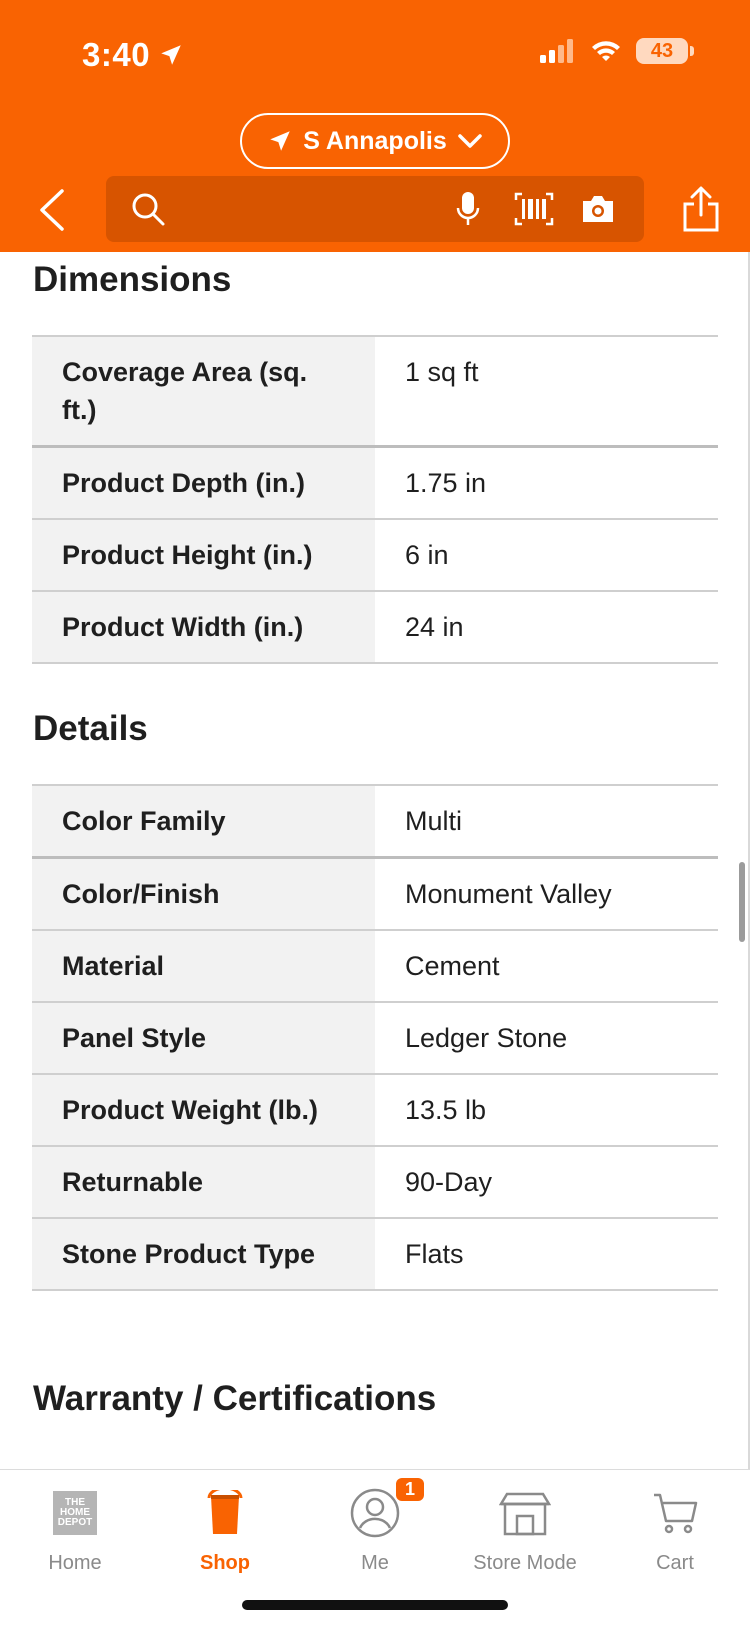 This screenshot has height=1626, width=750. Describe the element at coordinates (387, 1510) in the screenshot. I see `user-icon: 1` at that location.